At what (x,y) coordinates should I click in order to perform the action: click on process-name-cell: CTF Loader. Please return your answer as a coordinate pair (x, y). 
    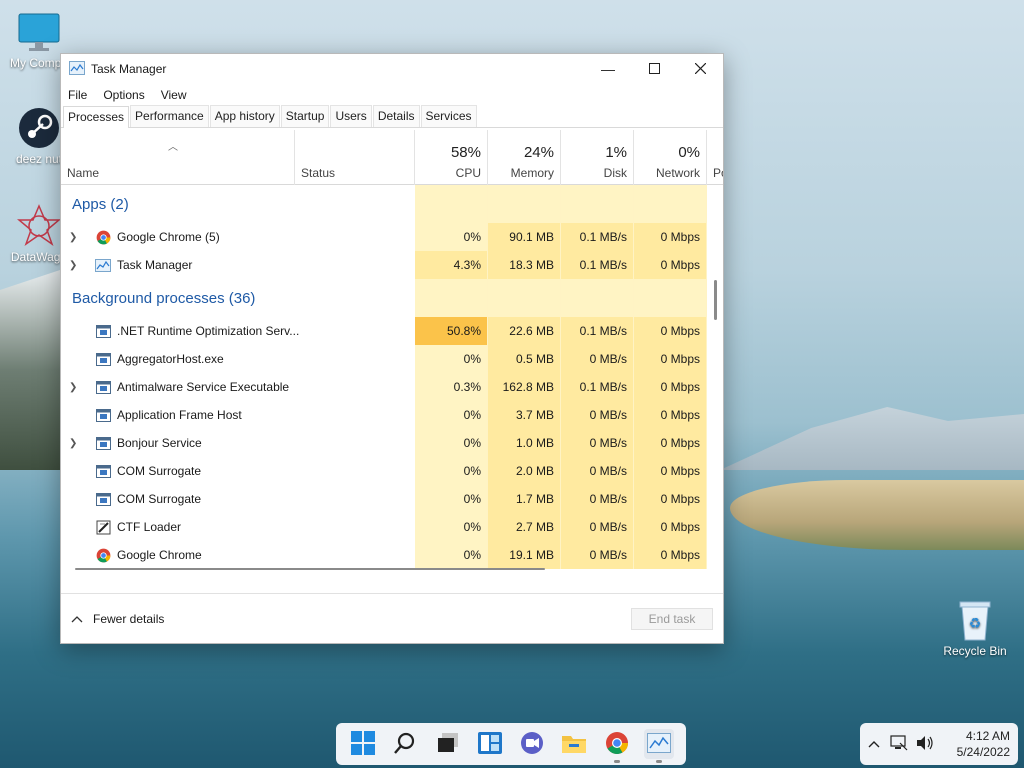
    Looking at the image, I should click on (238, 527).